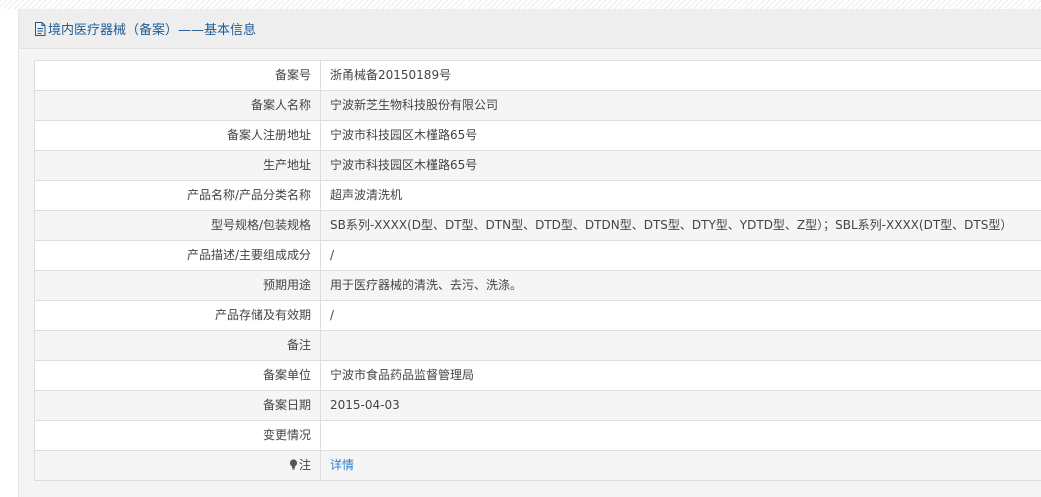 Image resolution: width=1041 pixels, height=497 pixels. What do you see at coordinates (680, 405) in the screenshot?
I see `row-value: 2015-04-03` at bounding box center [680, 405].